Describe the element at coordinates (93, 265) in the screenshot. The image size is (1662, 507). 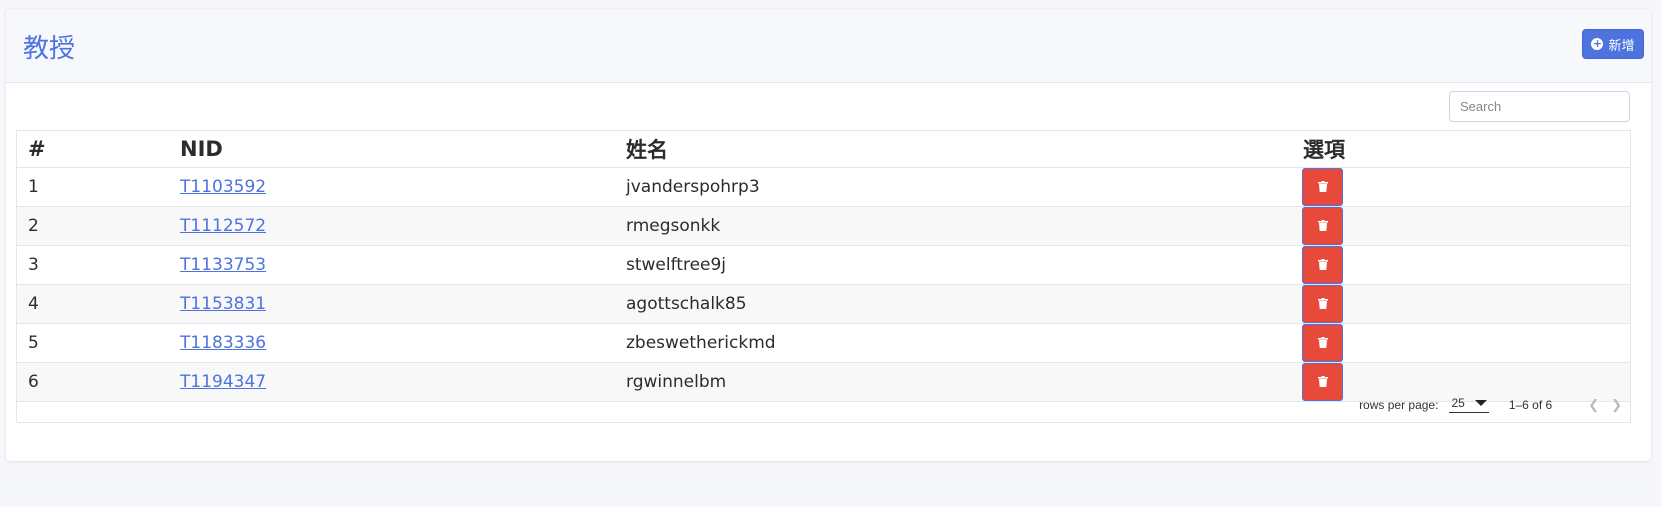
I see `row-index: 3` at that location.